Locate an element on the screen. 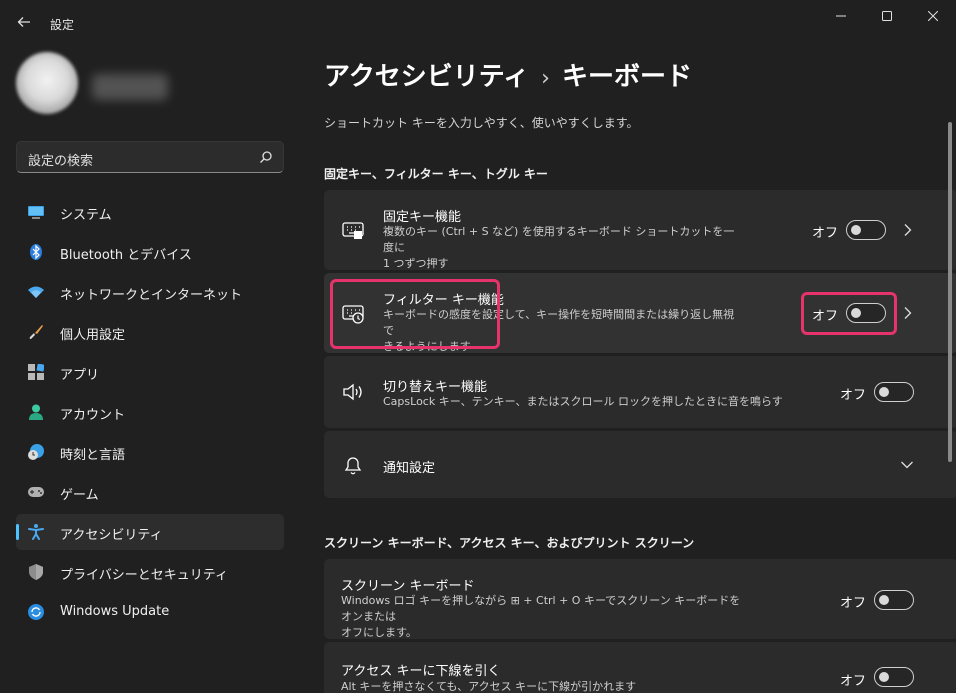  page-description: ショートカット キーを入力しやすく、使いやすくします。 is located at coordinates (481, 123).